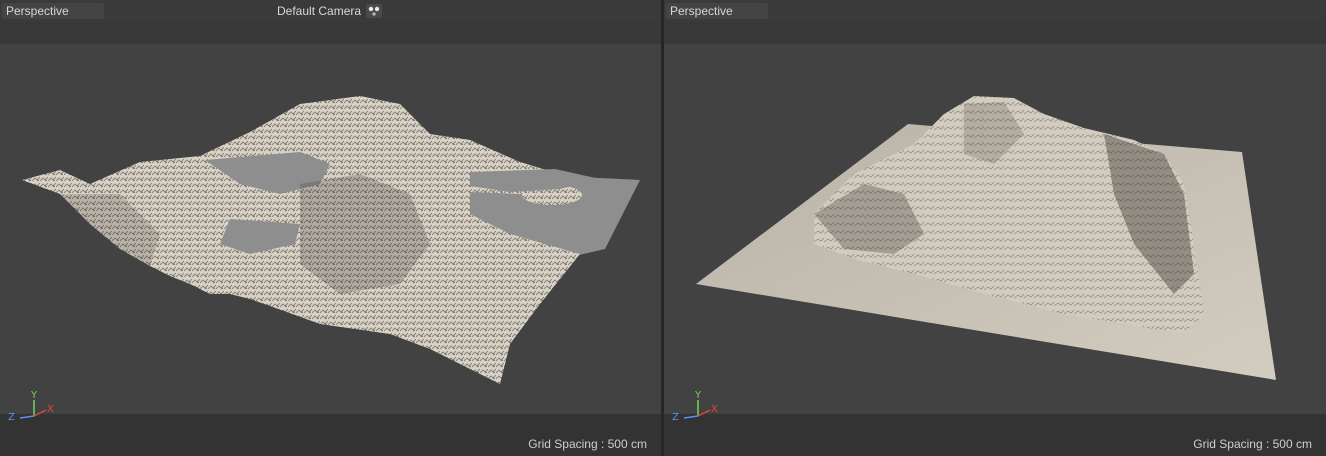  I want to click on camera-label: Default Camera, so click(319, 11).